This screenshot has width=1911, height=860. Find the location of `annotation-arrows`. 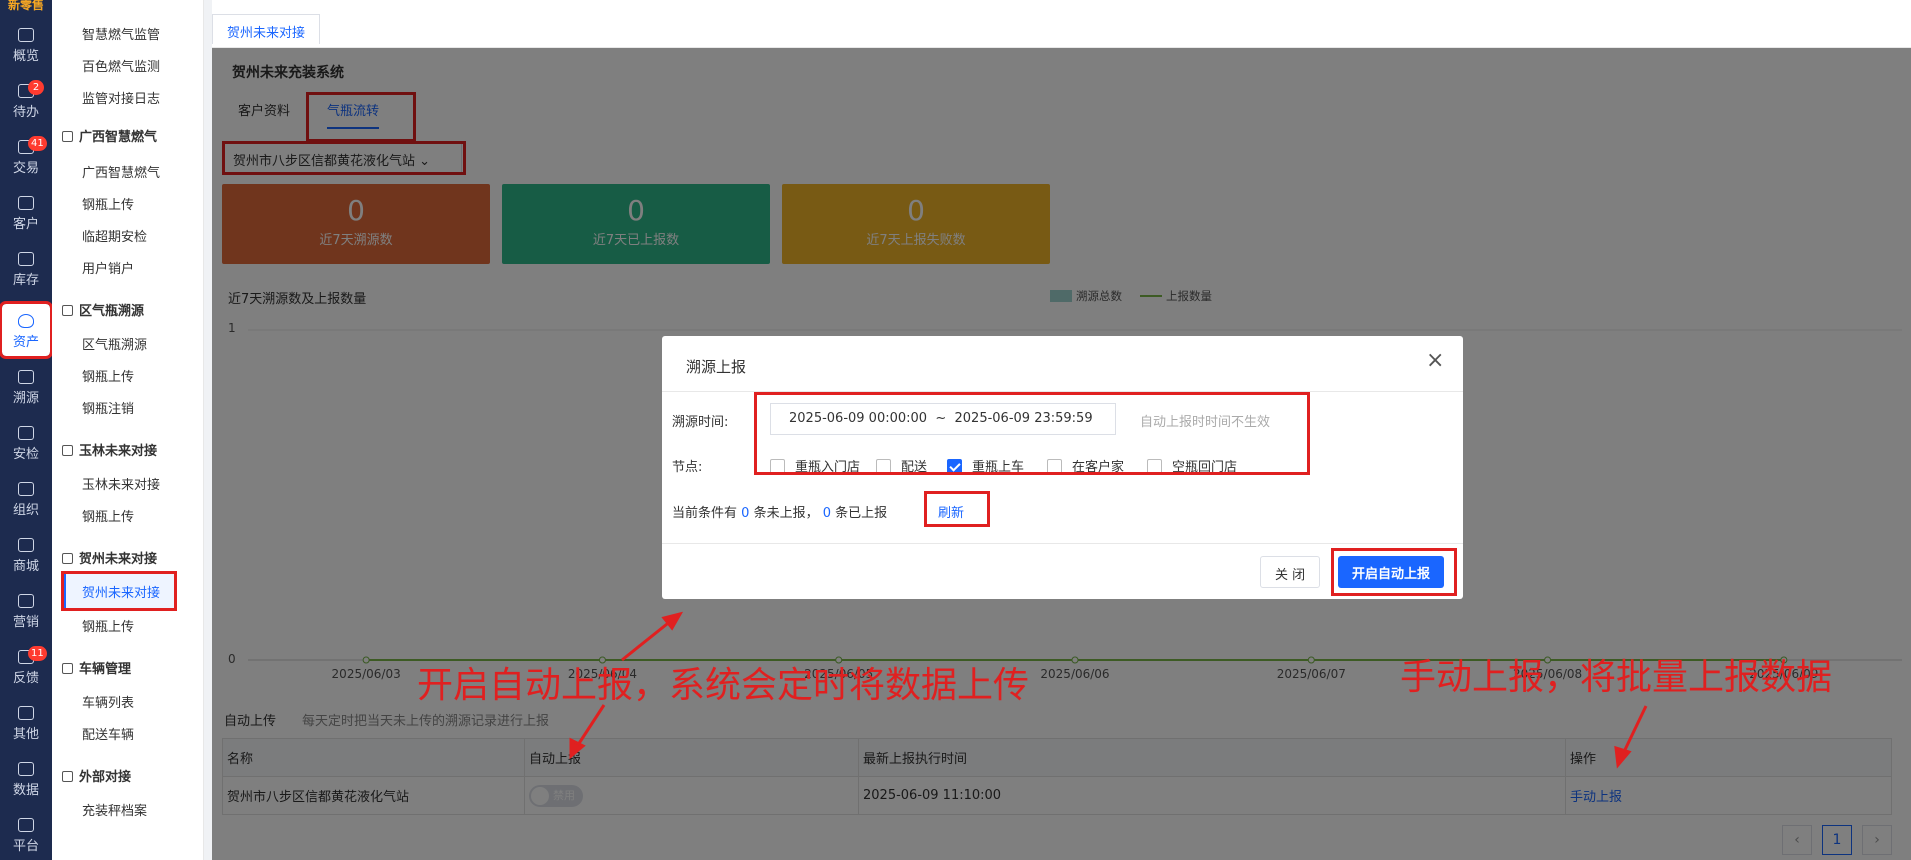

annotation-arrows is located at coordinates (1108, 690).